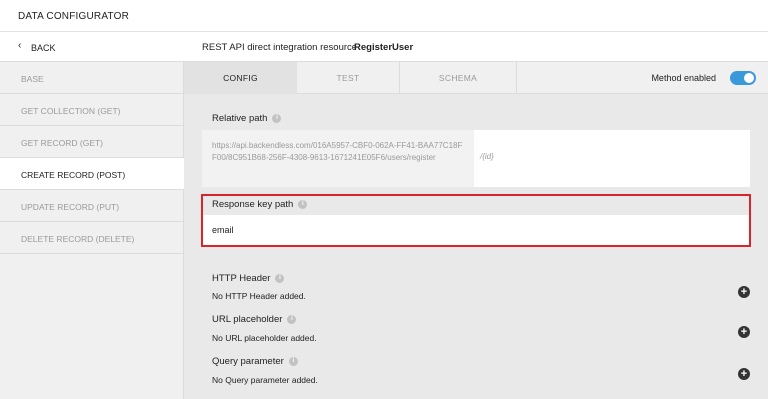  Describe the element at coordinates (683, 78) in the screenshot. I see `method-enabled-label: Method enabled` at that location.